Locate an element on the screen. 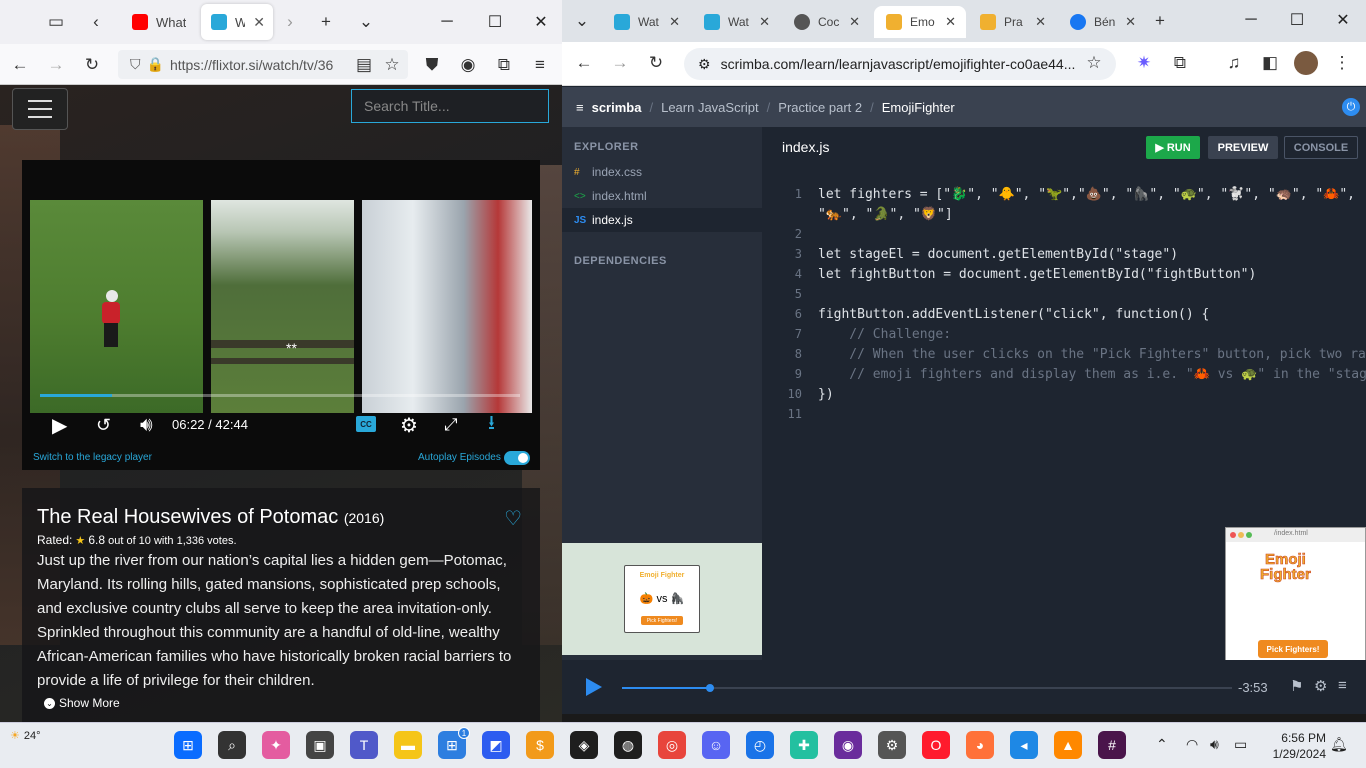 This screenshot has height=768, width=1366. media-control-icon: ♫ is located at coordinates (1234, 63).